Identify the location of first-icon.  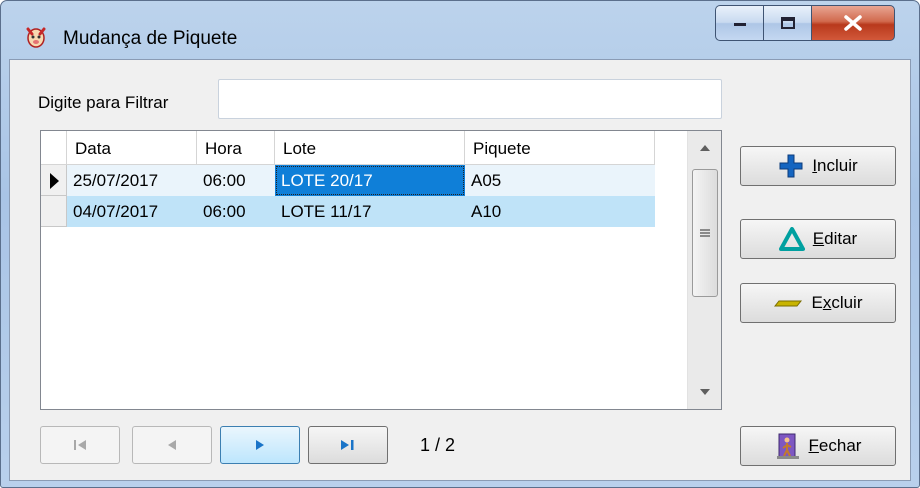
(80, 445).